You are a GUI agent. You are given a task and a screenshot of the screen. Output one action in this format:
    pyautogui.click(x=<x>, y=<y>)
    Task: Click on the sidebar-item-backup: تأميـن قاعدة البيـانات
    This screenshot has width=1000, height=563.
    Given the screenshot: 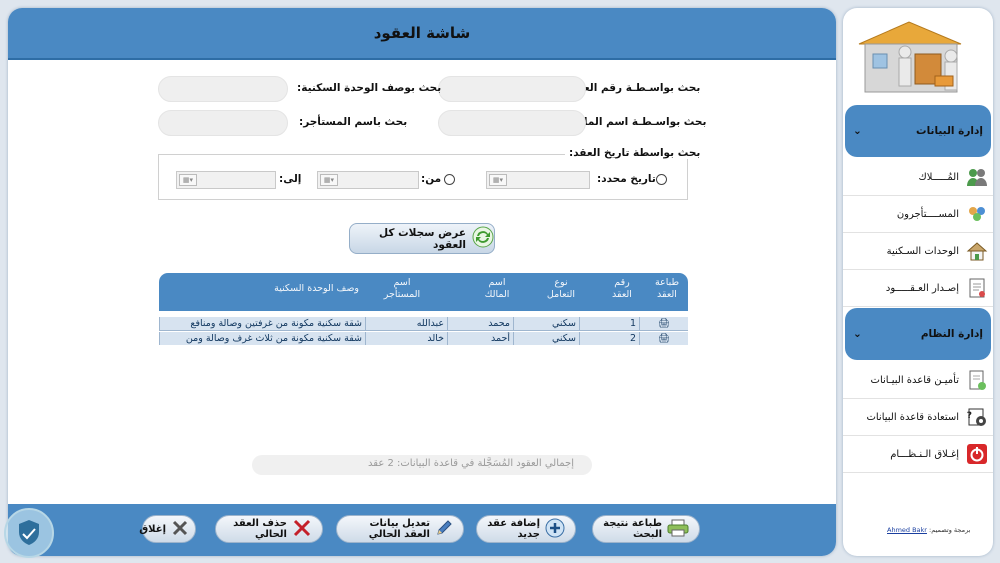 What is the action you would take?
    pyautogui.click(x=918, y=380)
    